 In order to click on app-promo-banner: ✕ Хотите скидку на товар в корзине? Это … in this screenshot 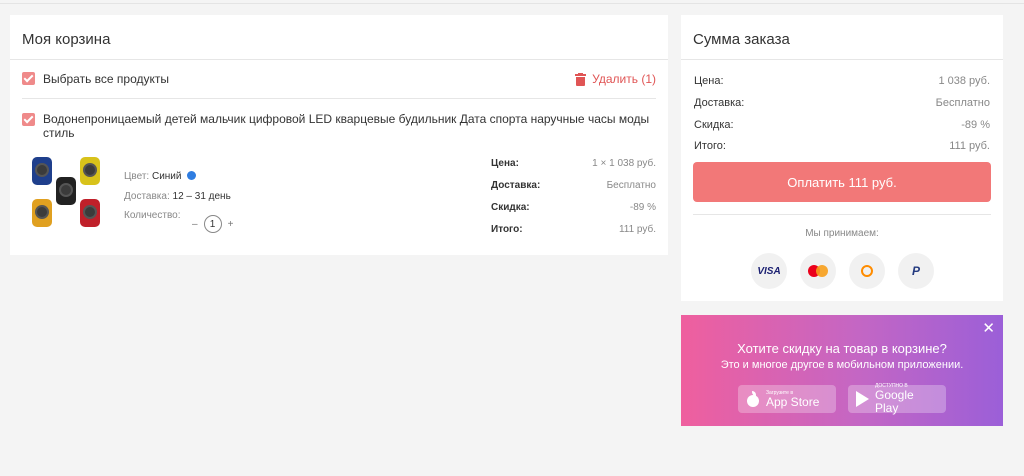, I will do `click(842, 370)`.